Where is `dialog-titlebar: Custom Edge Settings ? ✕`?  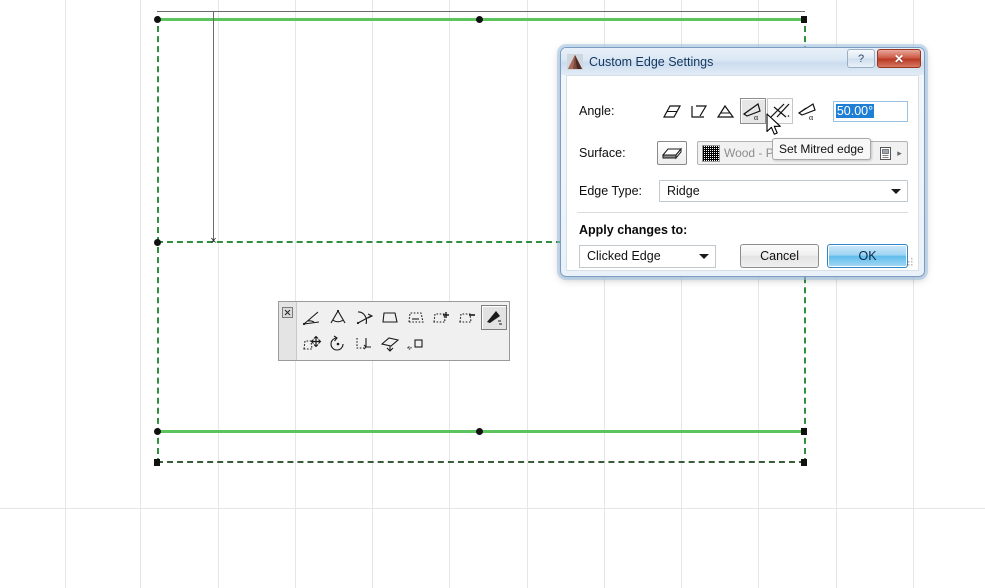
dialog-titlebar: Custom Edge Settings ? ✕ is located at coordinates (742, 61).